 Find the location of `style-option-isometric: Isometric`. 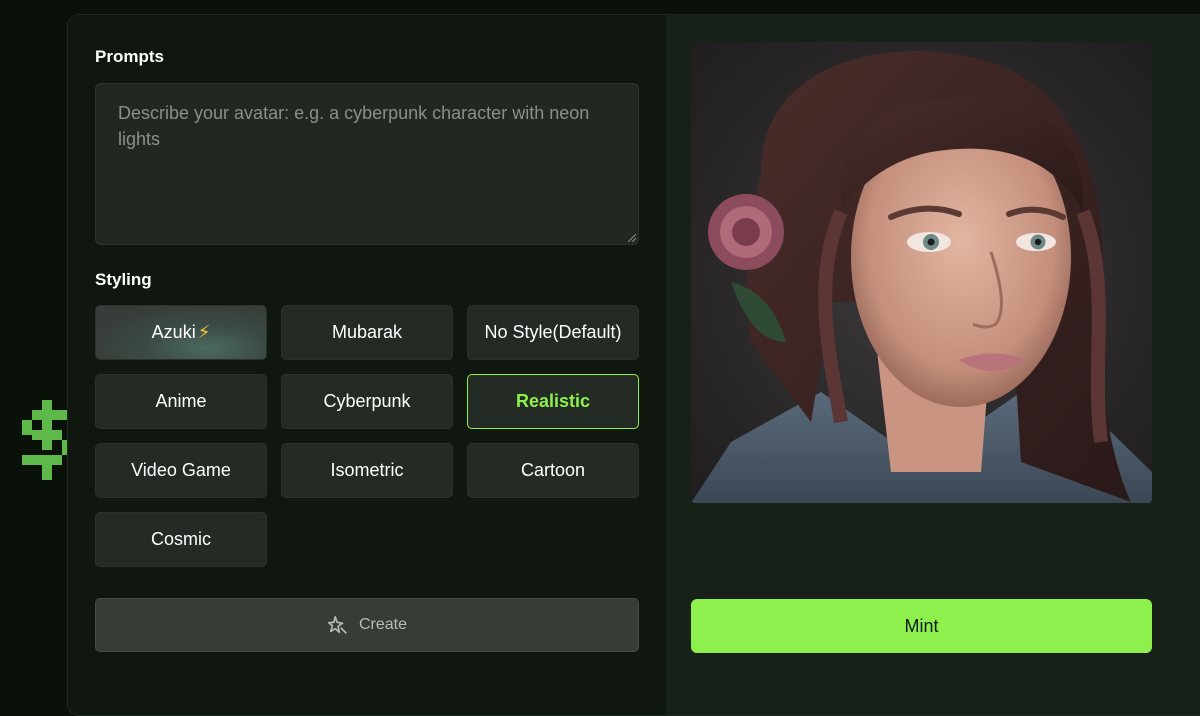

style-option-isometric: Isometric is located at coordinates (367, 470).